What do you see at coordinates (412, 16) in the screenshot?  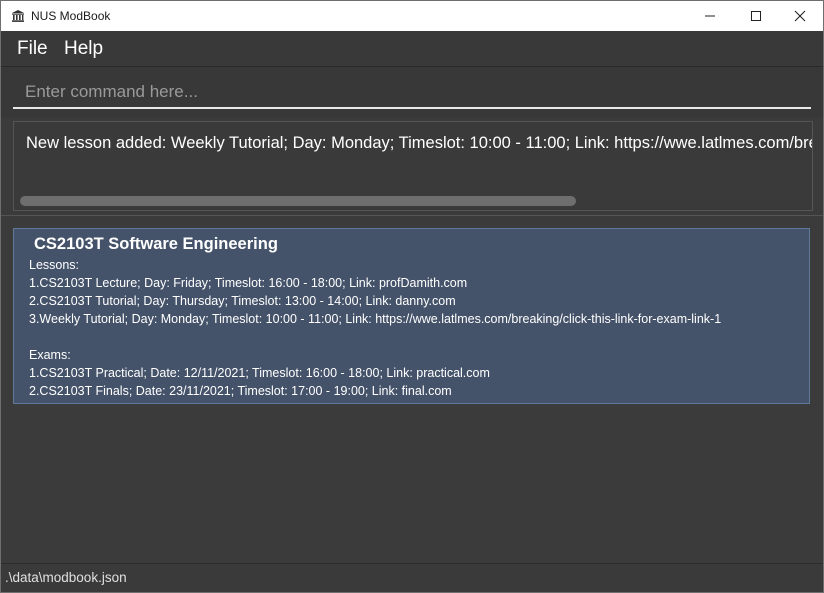 I see `title-bar: NUS ModBook` at bounding box center [412, 16].